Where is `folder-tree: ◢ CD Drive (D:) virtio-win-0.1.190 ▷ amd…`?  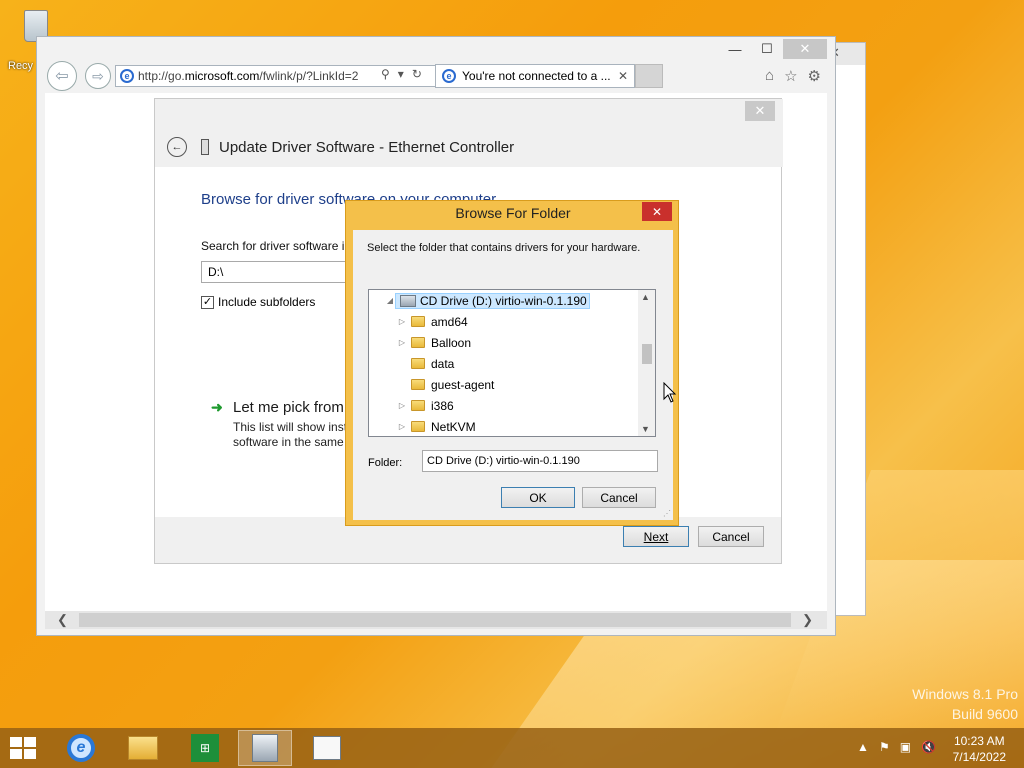 folder-tree: ◢ CD Drive (D:) virtio-win-0.1.190 ▷ amd… is located at coordinates (512, 363).